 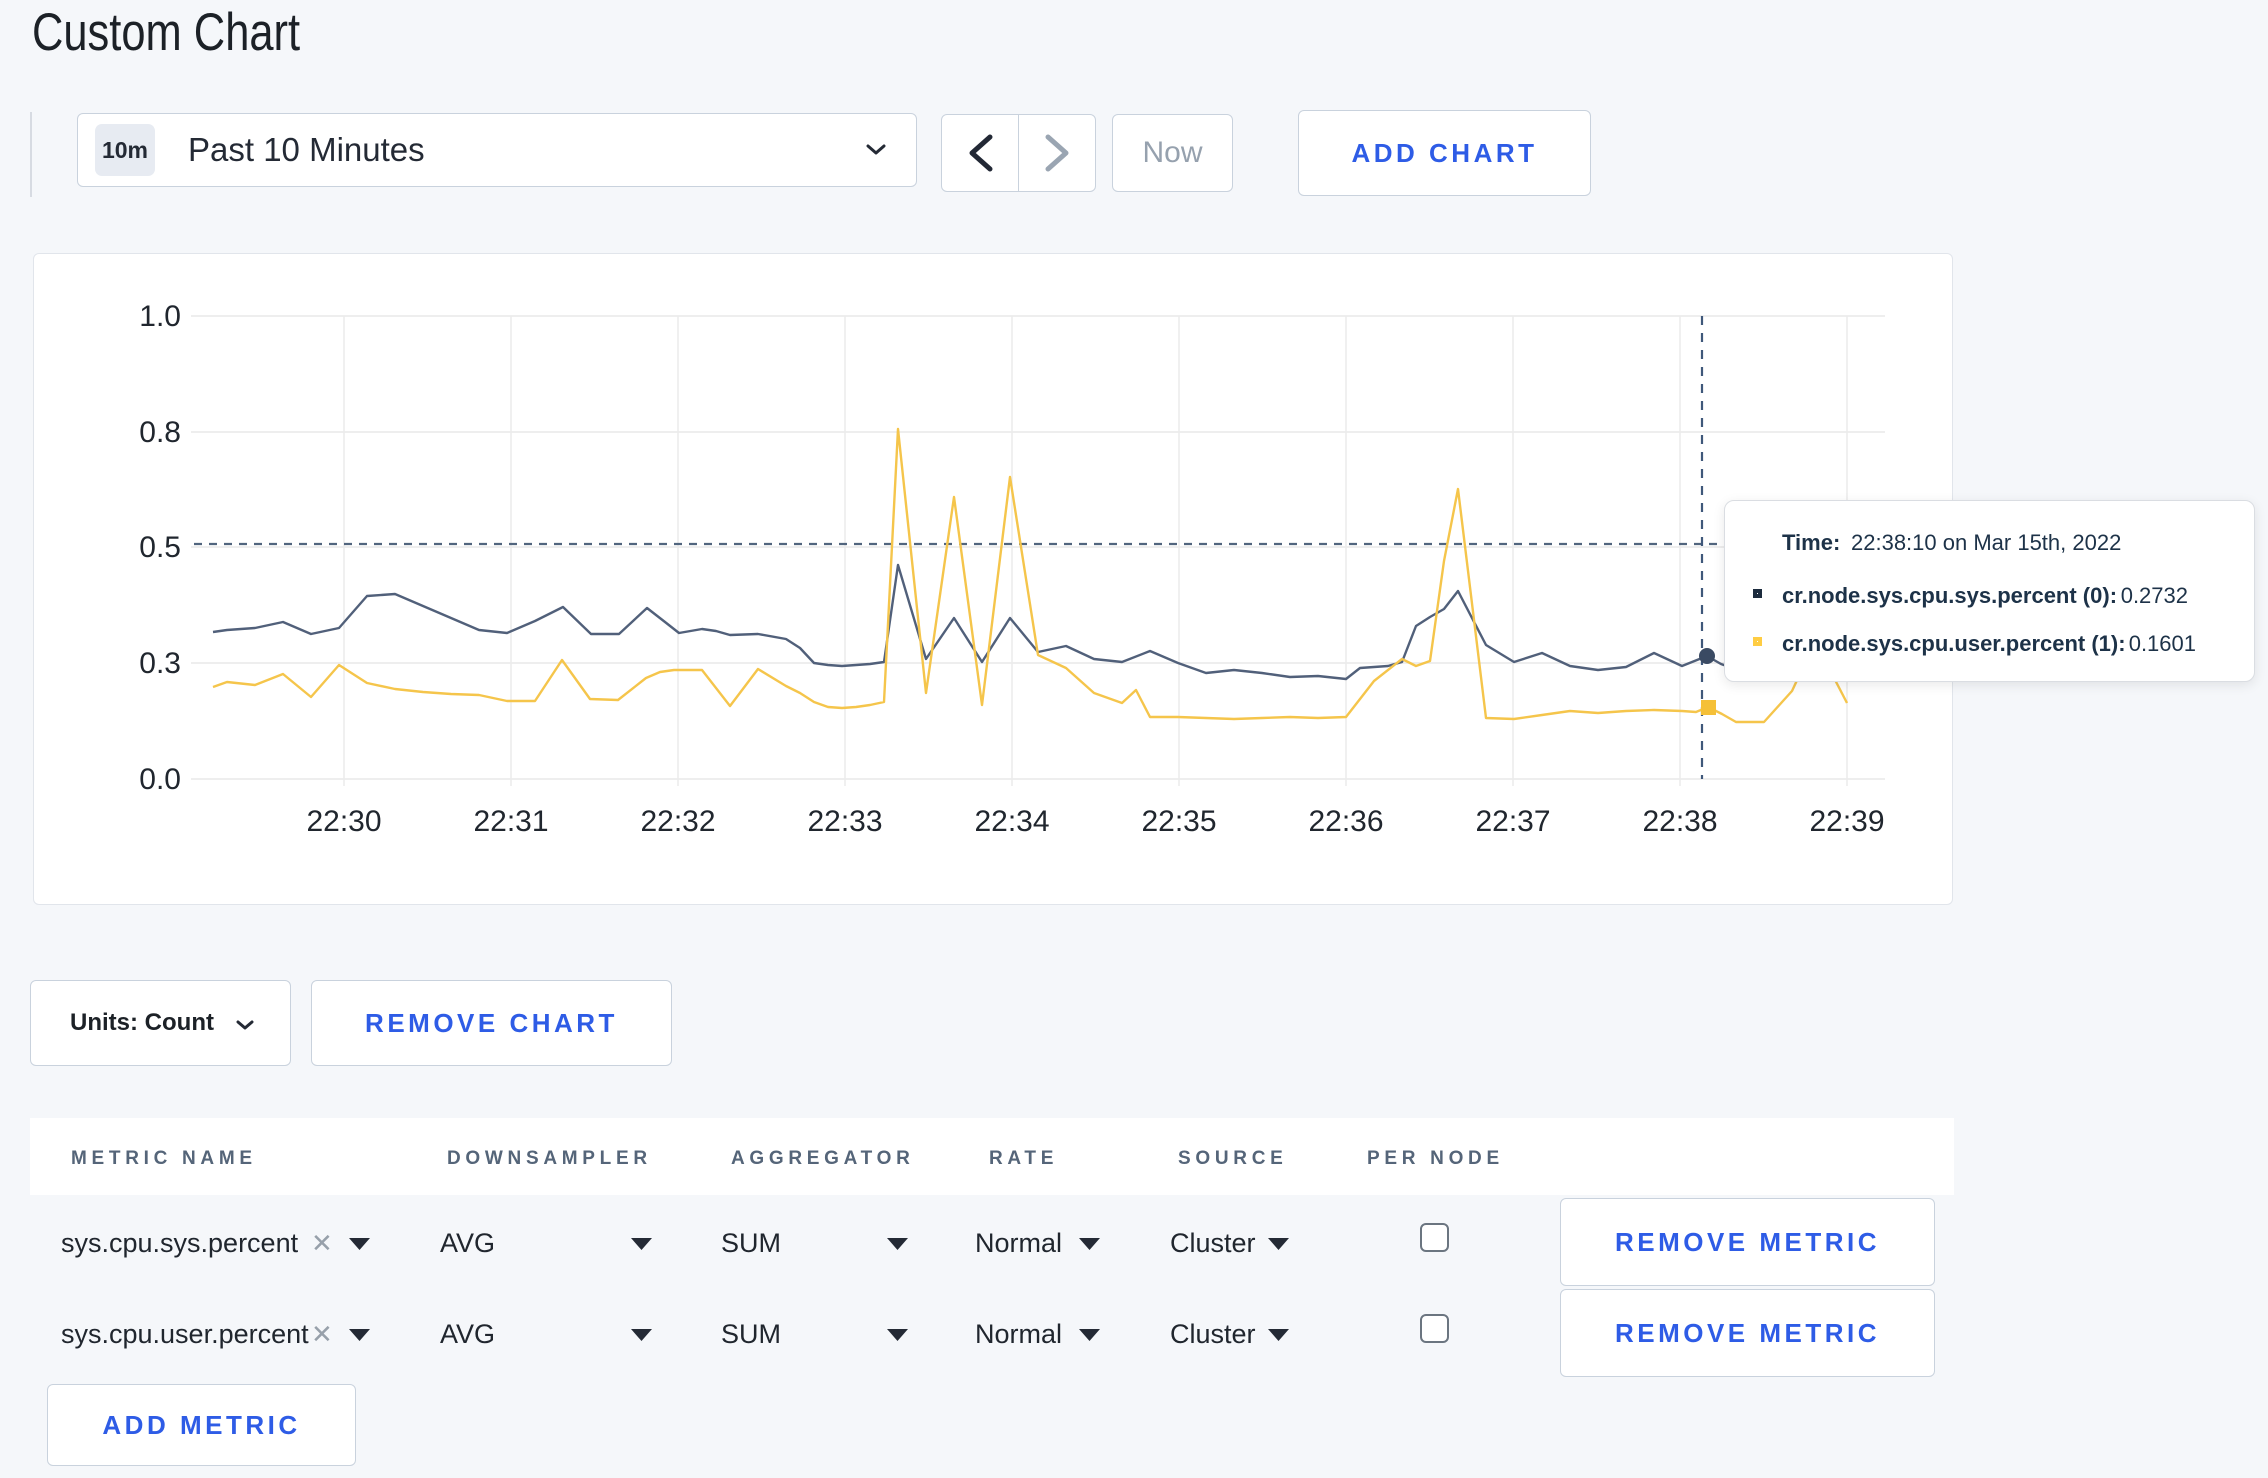 I want to click on svg-text: 22:39, so click(x=1846, y=821).